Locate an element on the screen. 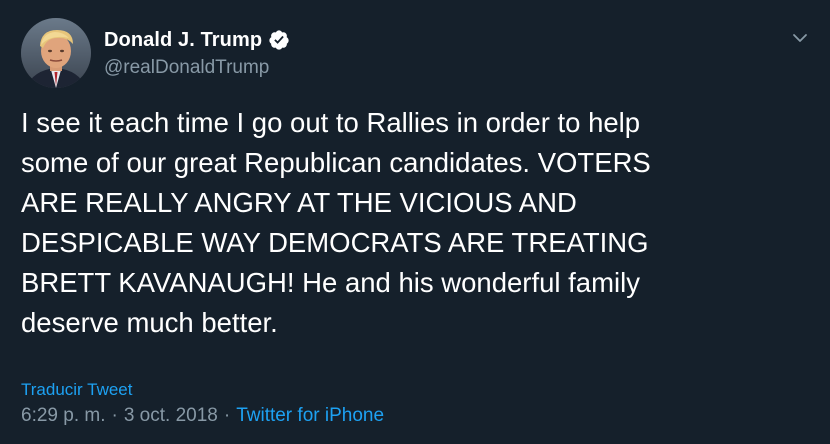 This screenshot has width=830, height=444. tweet-source-link: Twitter for iPhone is located at coordinates (310, 416).